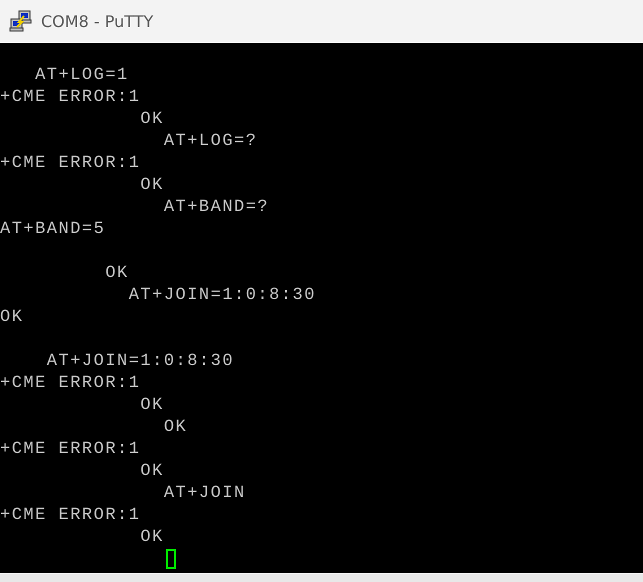  What do you see at coordinates (204, 493) in the screenshot?
I see `terminal-line: AT+JOIN` at bounding box center [204, 493].